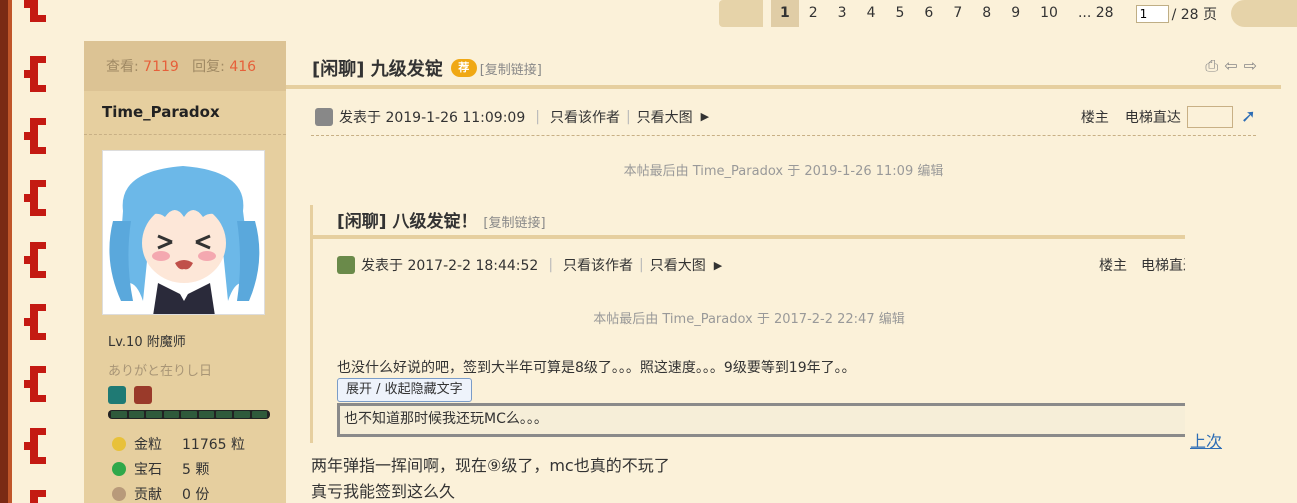 The height and width of the screenshot is (503, 1297). I want to click on attr-label: 宝石, so click(148, 469).